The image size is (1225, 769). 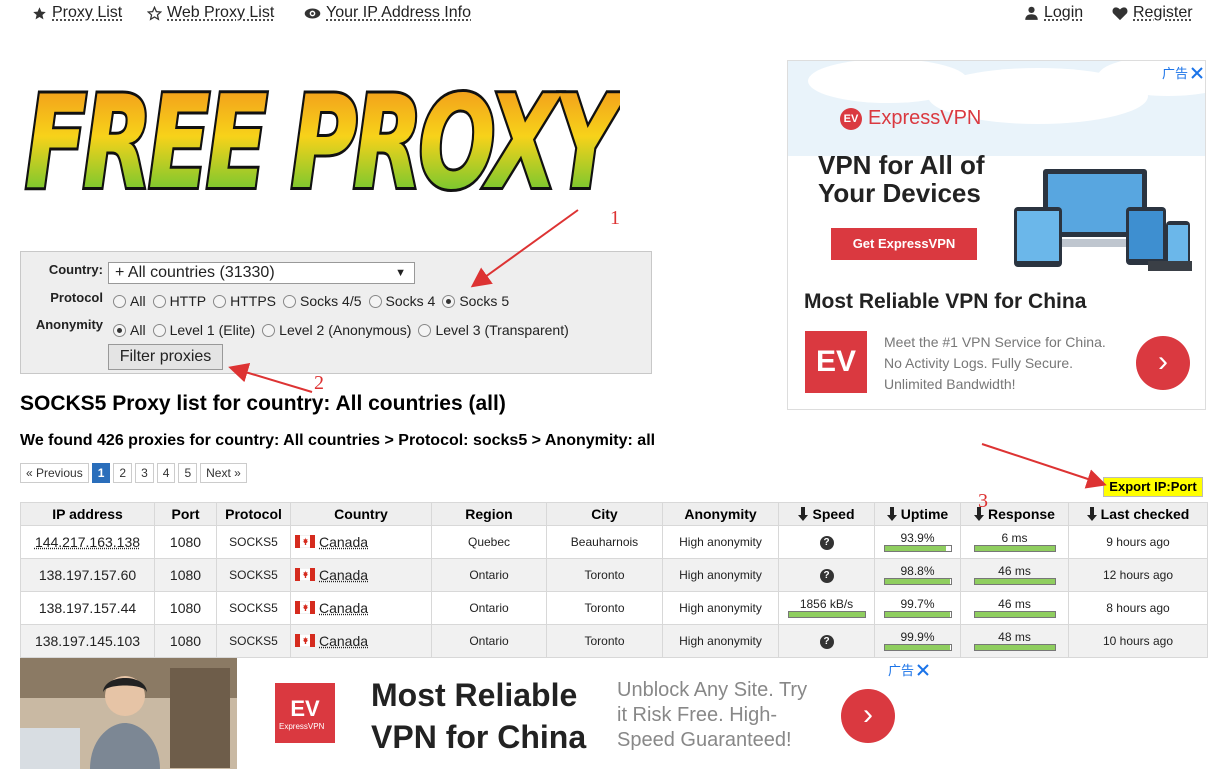 I want to click on close-icon, so click(x=923, y=669).